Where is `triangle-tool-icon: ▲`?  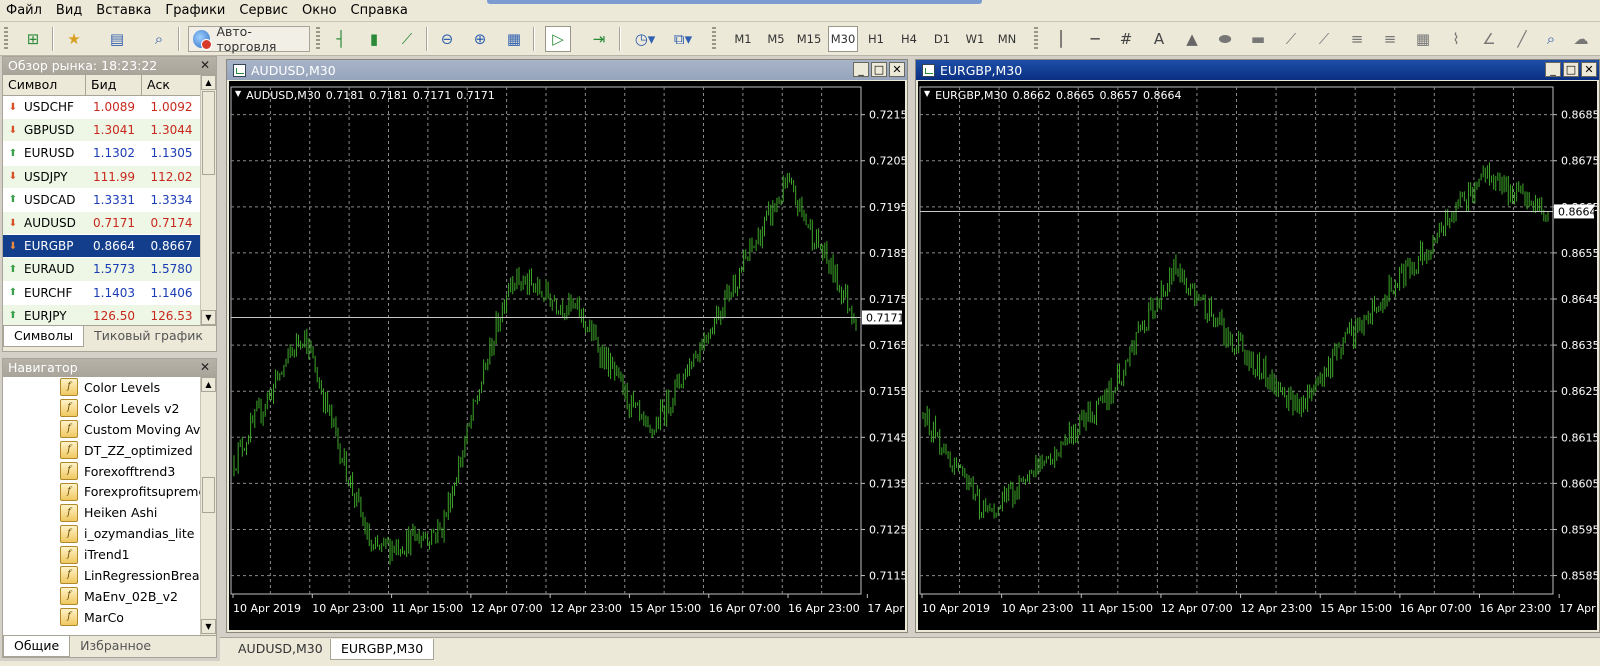 triangle-tool-icon: ▲ is located at coordinates (1192, 39).